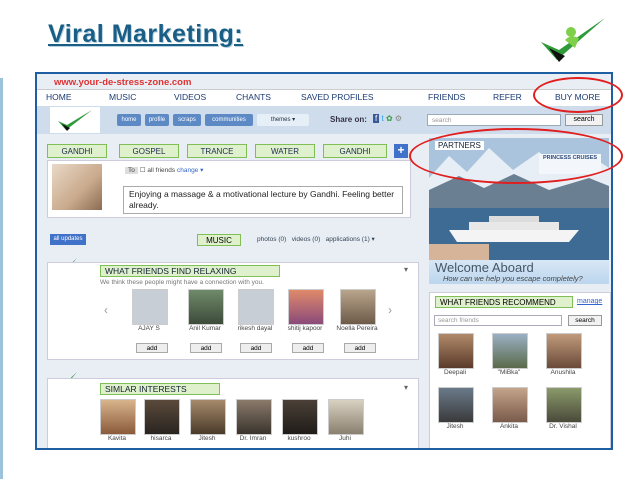  Describe the element at coordinates (511, 354) in the screenshot. I see `rec-person-2: "MiBka"` at that location.